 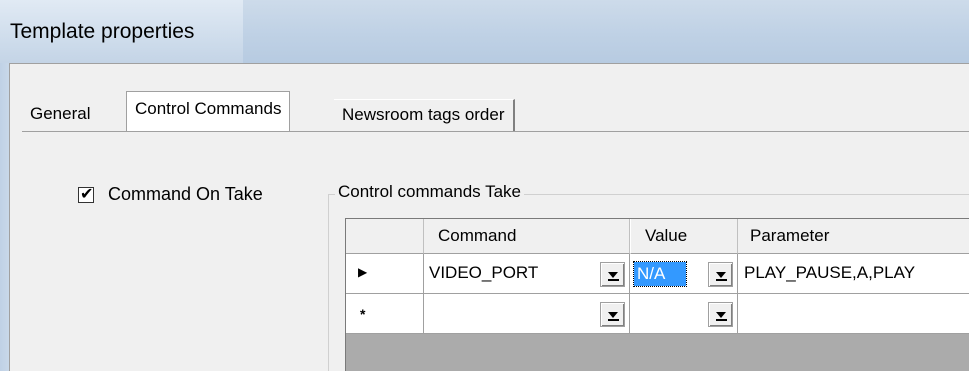 I want to click on new-row-icon: *, so click(x=363, y=314).